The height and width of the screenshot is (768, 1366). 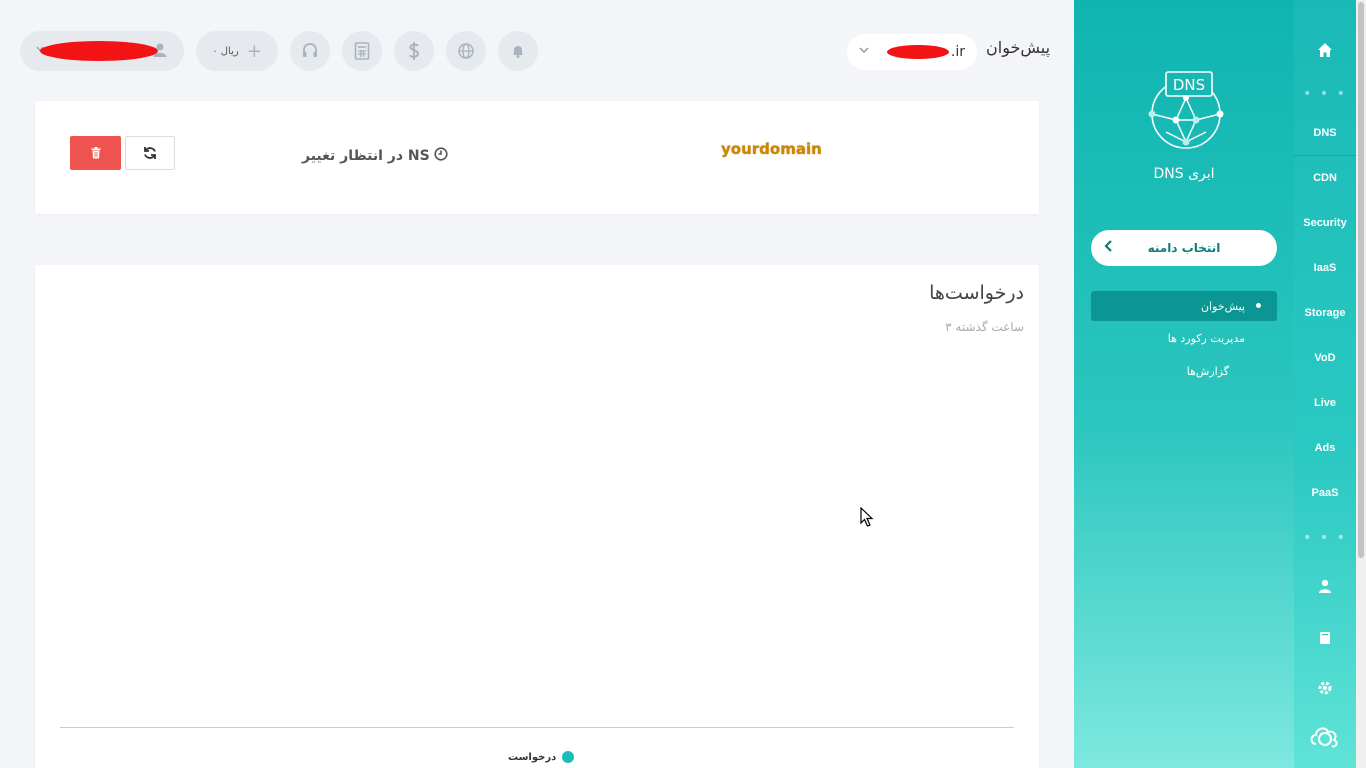 What do you see at coordinates (864, 50) in the screenshot?
I see `chevron-down-icon` at bounding box center [864, 50].